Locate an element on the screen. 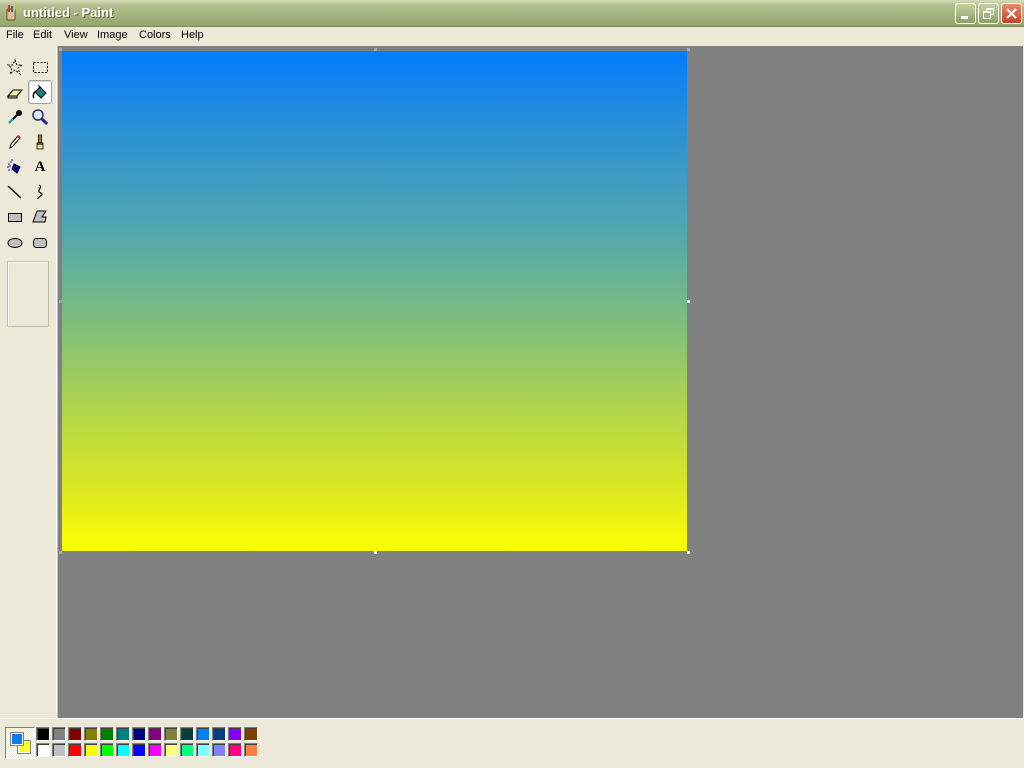 Image resolution: width=1024 pixels, height=768 pixels. color-box is located at coordinates (512, 743).